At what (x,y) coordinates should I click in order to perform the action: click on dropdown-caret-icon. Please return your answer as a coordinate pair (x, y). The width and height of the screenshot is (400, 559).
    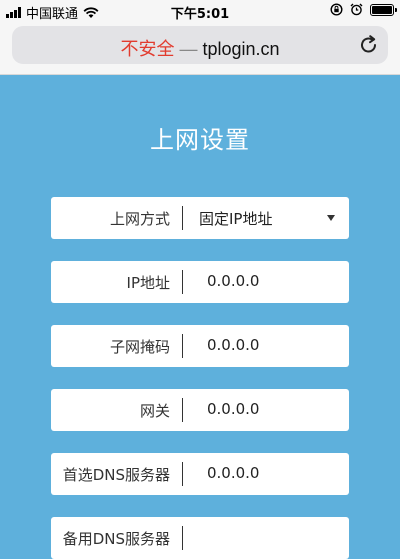
    Looking at the image, I should click on (331, 218).